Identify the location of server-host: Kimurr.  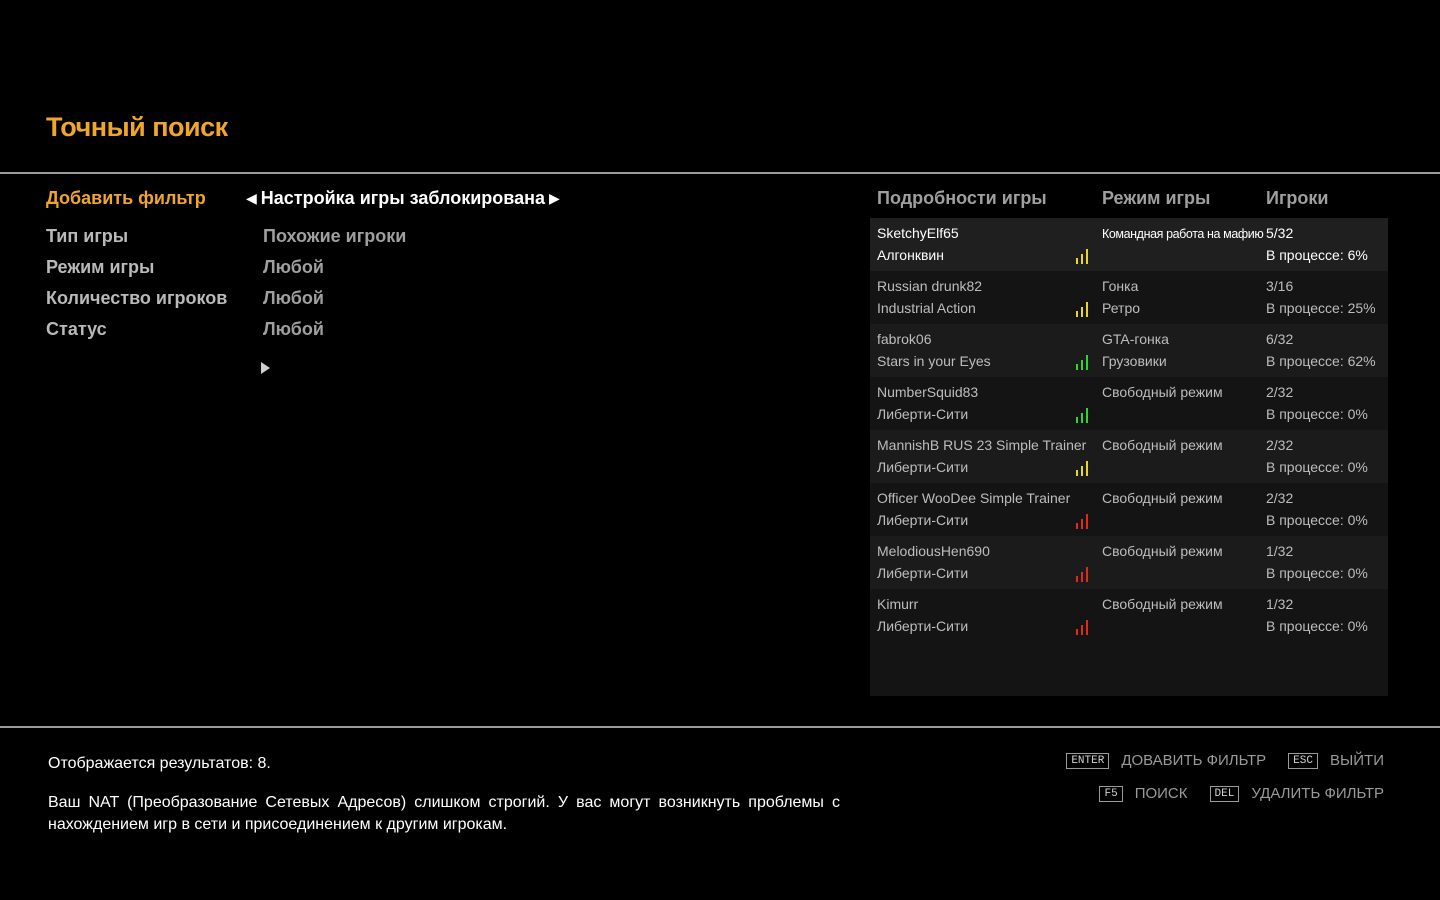
(898, 604).